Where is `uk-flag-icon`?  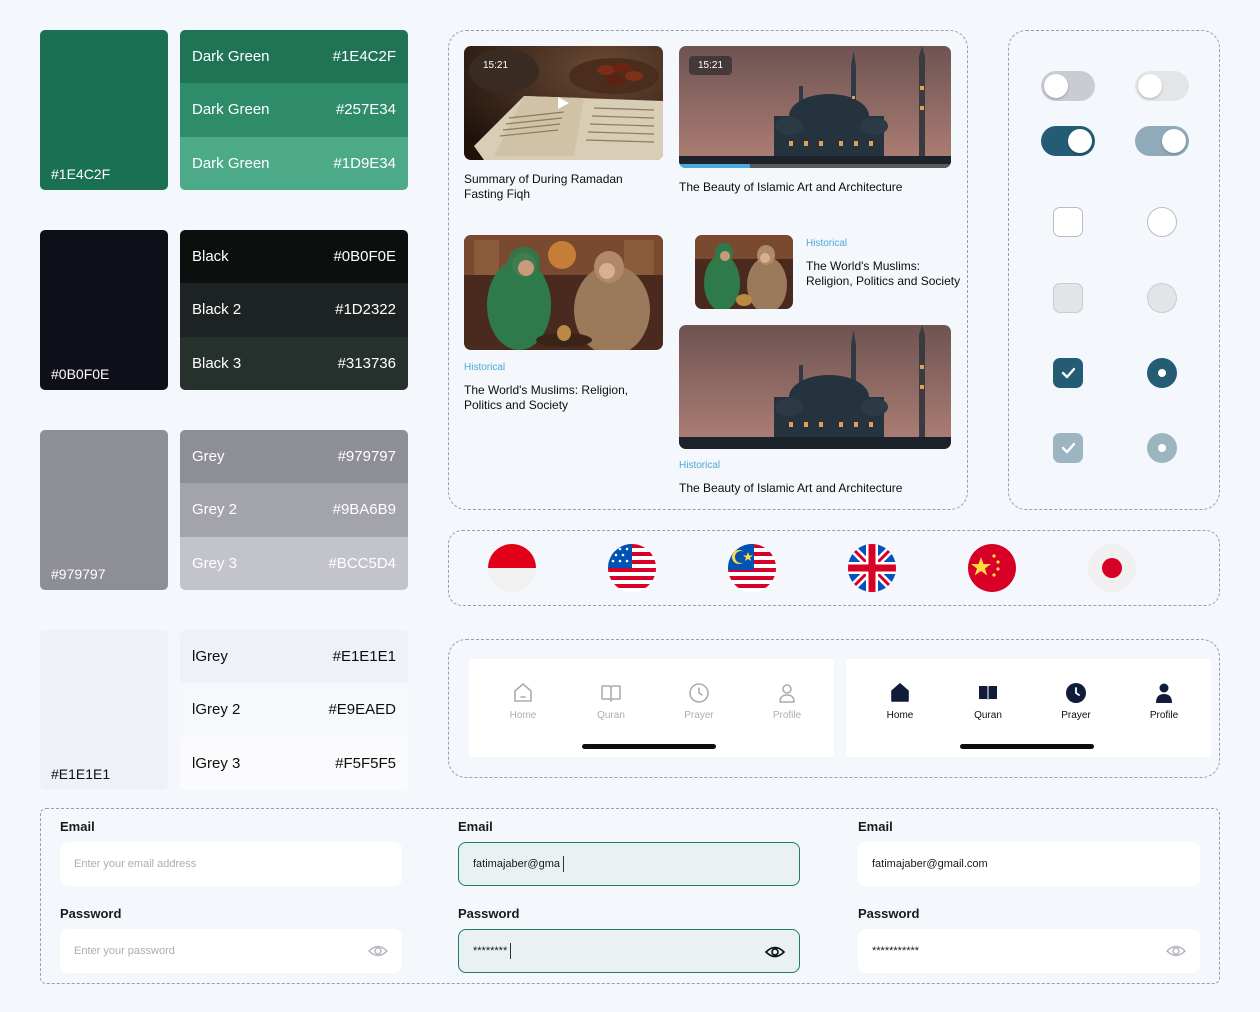
uk-flag-icon is located at coordinates (872, 568).